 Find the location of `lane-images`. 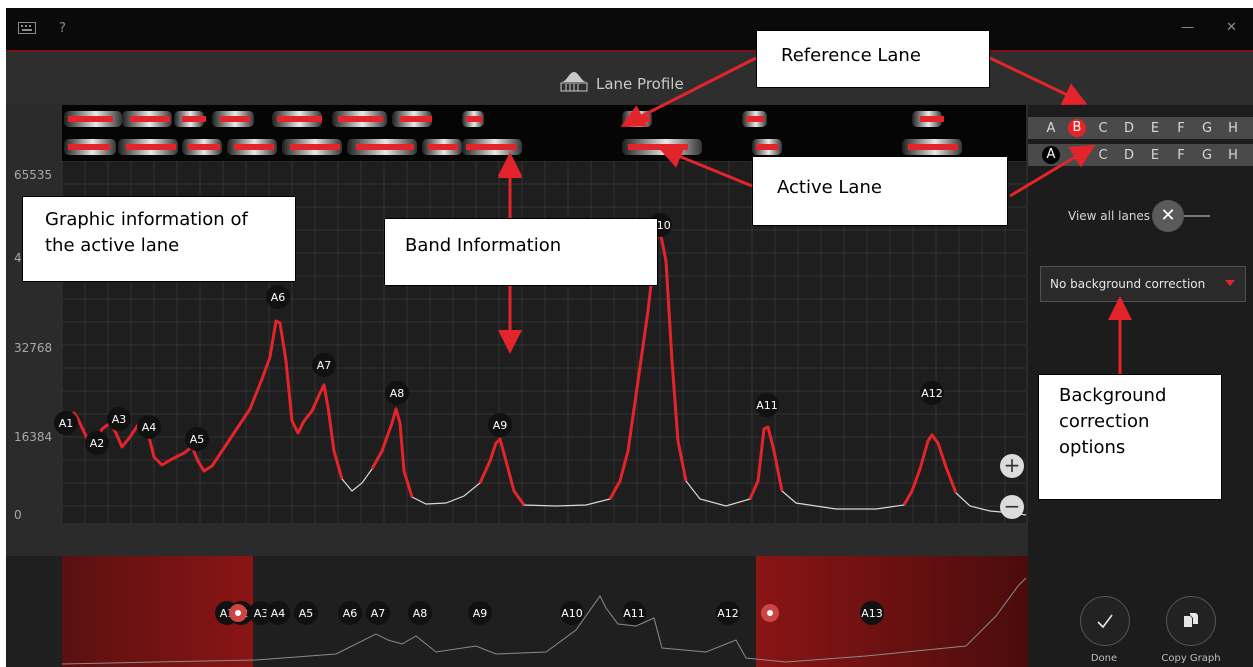

lane-images is located at coordinates (544, 133).